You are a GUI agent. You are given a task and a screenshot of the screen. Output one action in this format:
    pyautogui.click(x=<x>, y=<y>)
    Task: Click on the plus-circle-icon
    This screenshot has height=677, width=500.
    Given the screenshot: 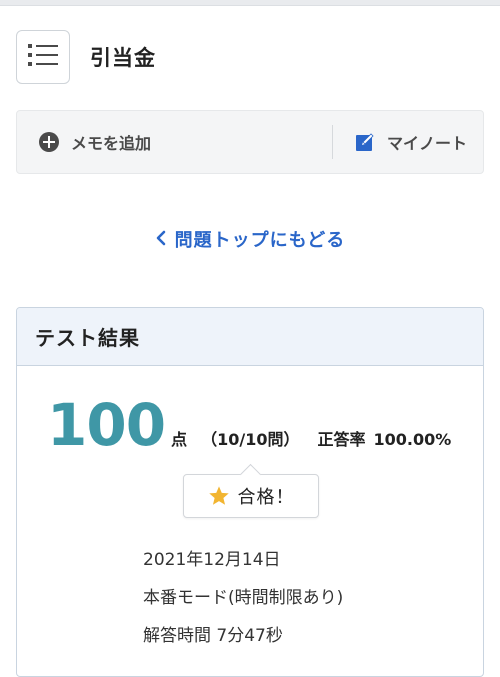 What is the action you would take?
    pyautogui.click(x=49, y=142)
    